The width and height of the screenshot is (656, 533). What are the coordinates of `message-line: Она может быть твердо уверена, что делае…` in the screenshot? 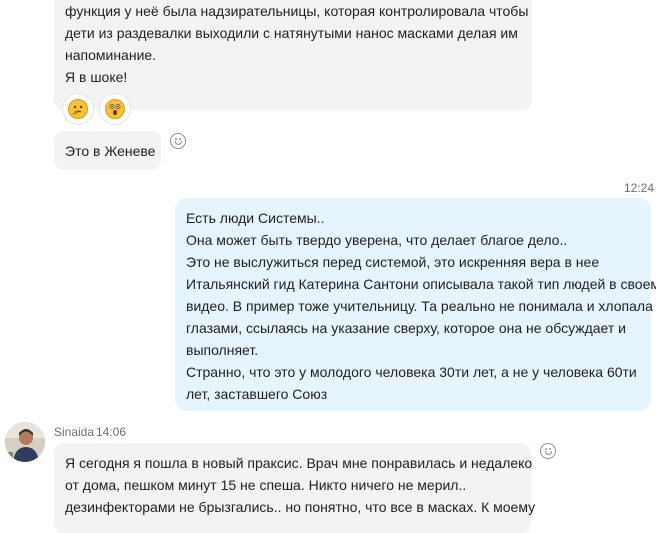 It's located at (377, 240).